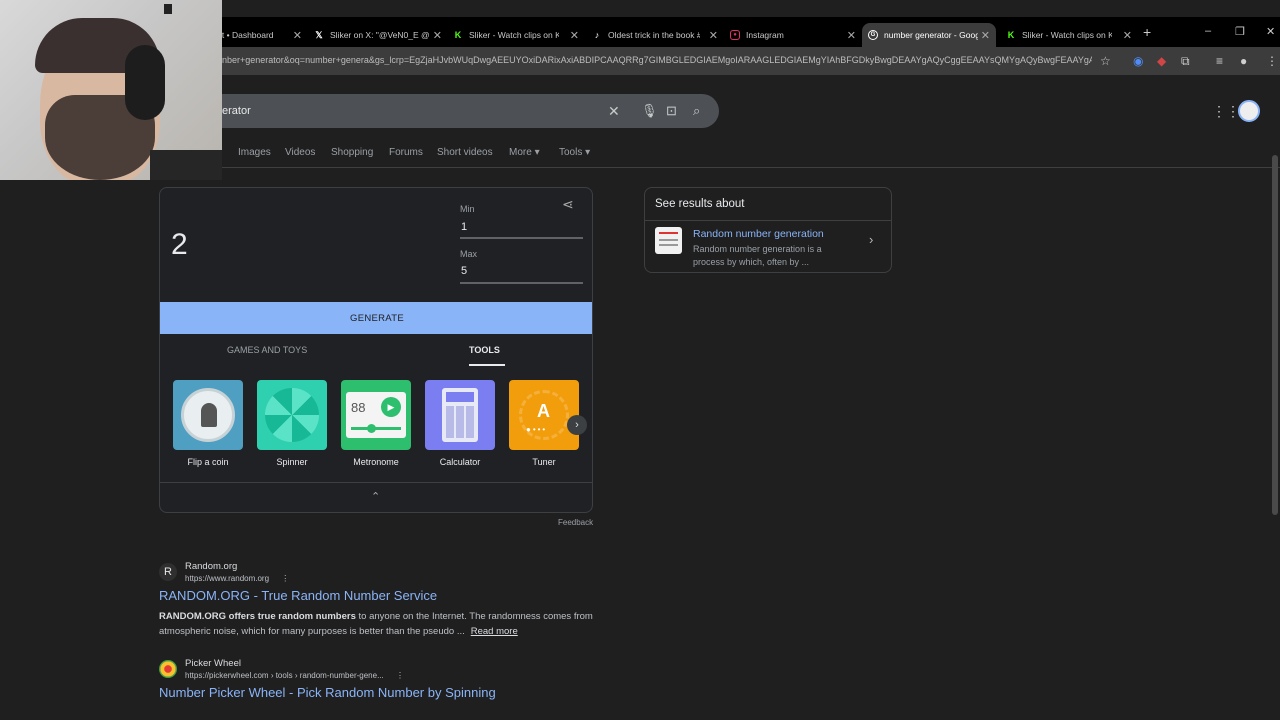 This screenshot has height=720, width=1280. What do you see at coordinates (469, 254) in the screenshot?
I see `max-label: Max` at bounding box center [469, 254].